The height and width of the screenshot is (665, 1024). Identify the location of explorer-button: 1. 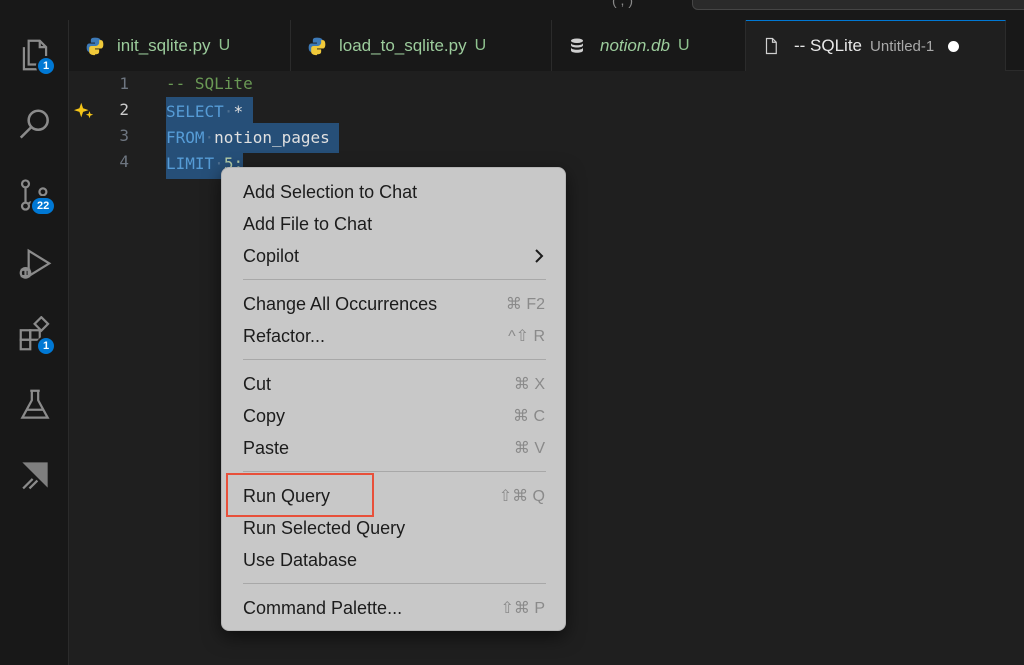
(35, 55).